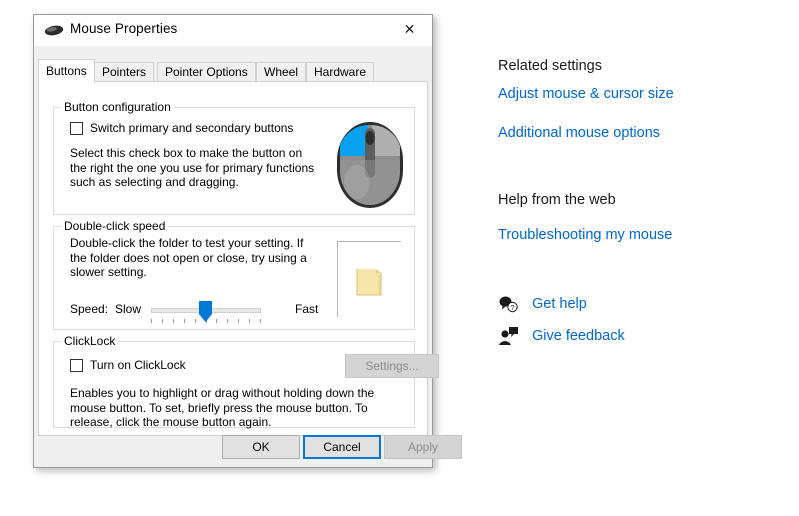  I want to click on link-adjust-mouse-cursor-size: Adjust mouse & cursor size, so click(586, 94).